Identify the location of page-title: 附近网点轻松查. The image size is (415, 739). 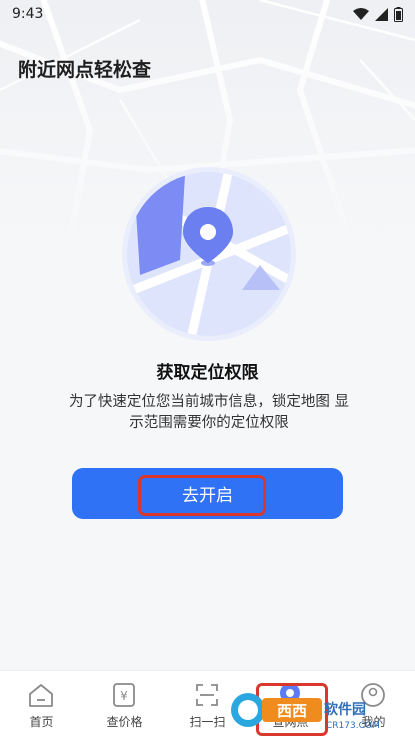
(85, 70).